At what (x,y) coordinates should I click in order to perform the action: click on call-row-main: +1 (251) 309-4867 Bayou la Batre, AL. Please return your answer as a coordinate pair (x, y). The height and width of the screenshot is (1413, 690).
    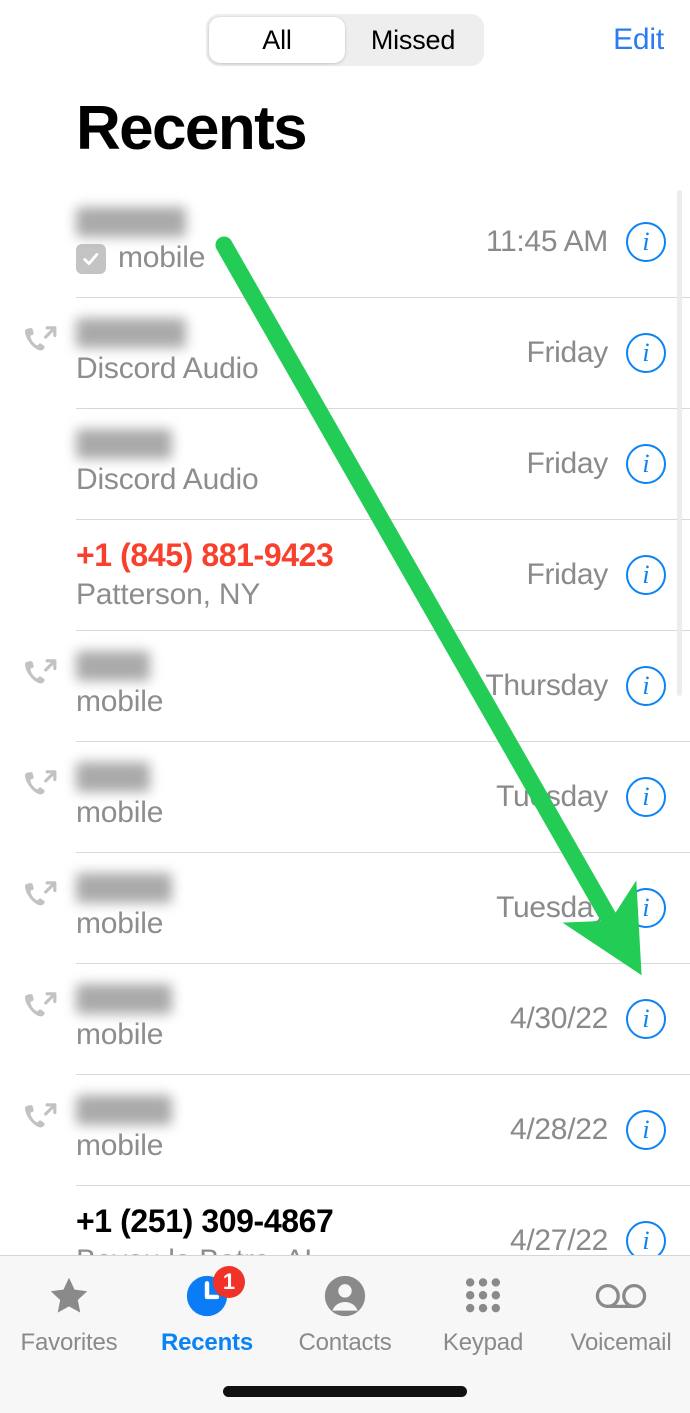
    Looking at the image, I should click on (293, 1229).